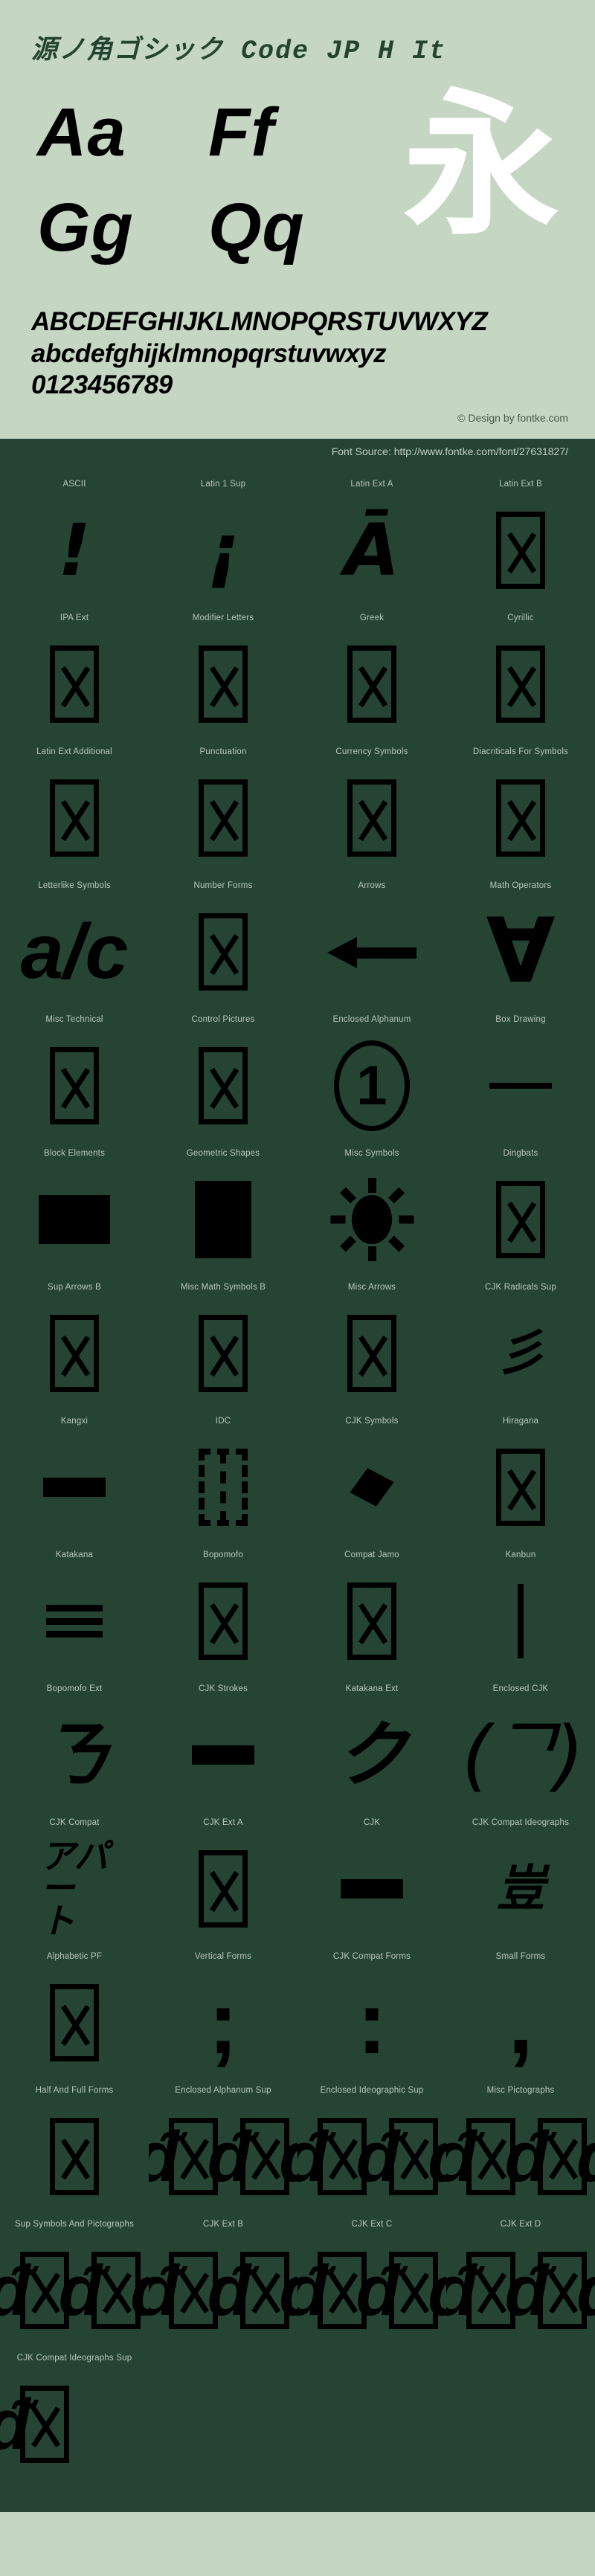 This screenshot has width=595, height=2576. What do you see at coordinates (75, 1344) in the screenshot?
I see `unicode-block-cell: Sup Arrows B` at bounding box center [75, 1344].